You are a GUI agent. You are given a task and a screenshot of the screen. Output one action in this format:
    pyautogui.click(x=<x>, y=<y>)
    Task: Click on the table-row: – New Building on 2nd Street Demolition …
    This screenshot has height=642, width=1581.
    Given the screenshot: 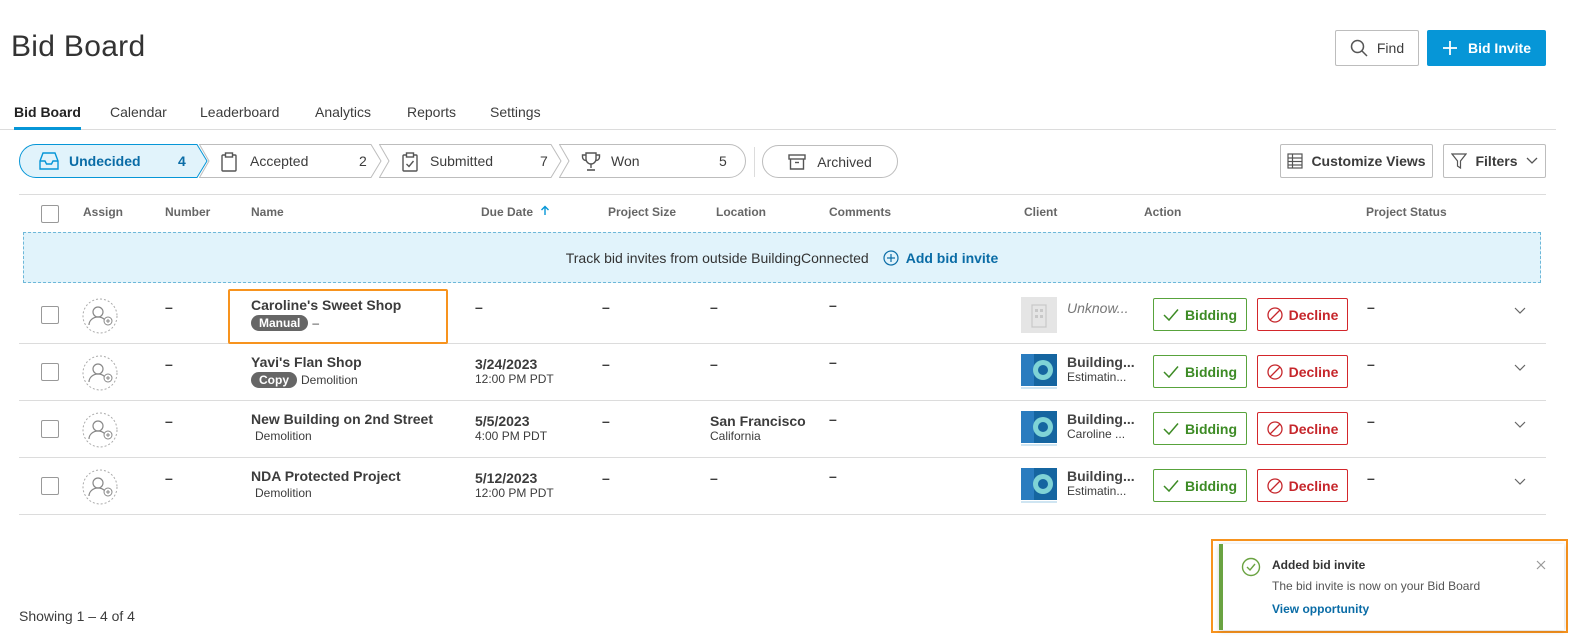 What is the action you would take?
    pyautogui.click(x=782, y=429)
    